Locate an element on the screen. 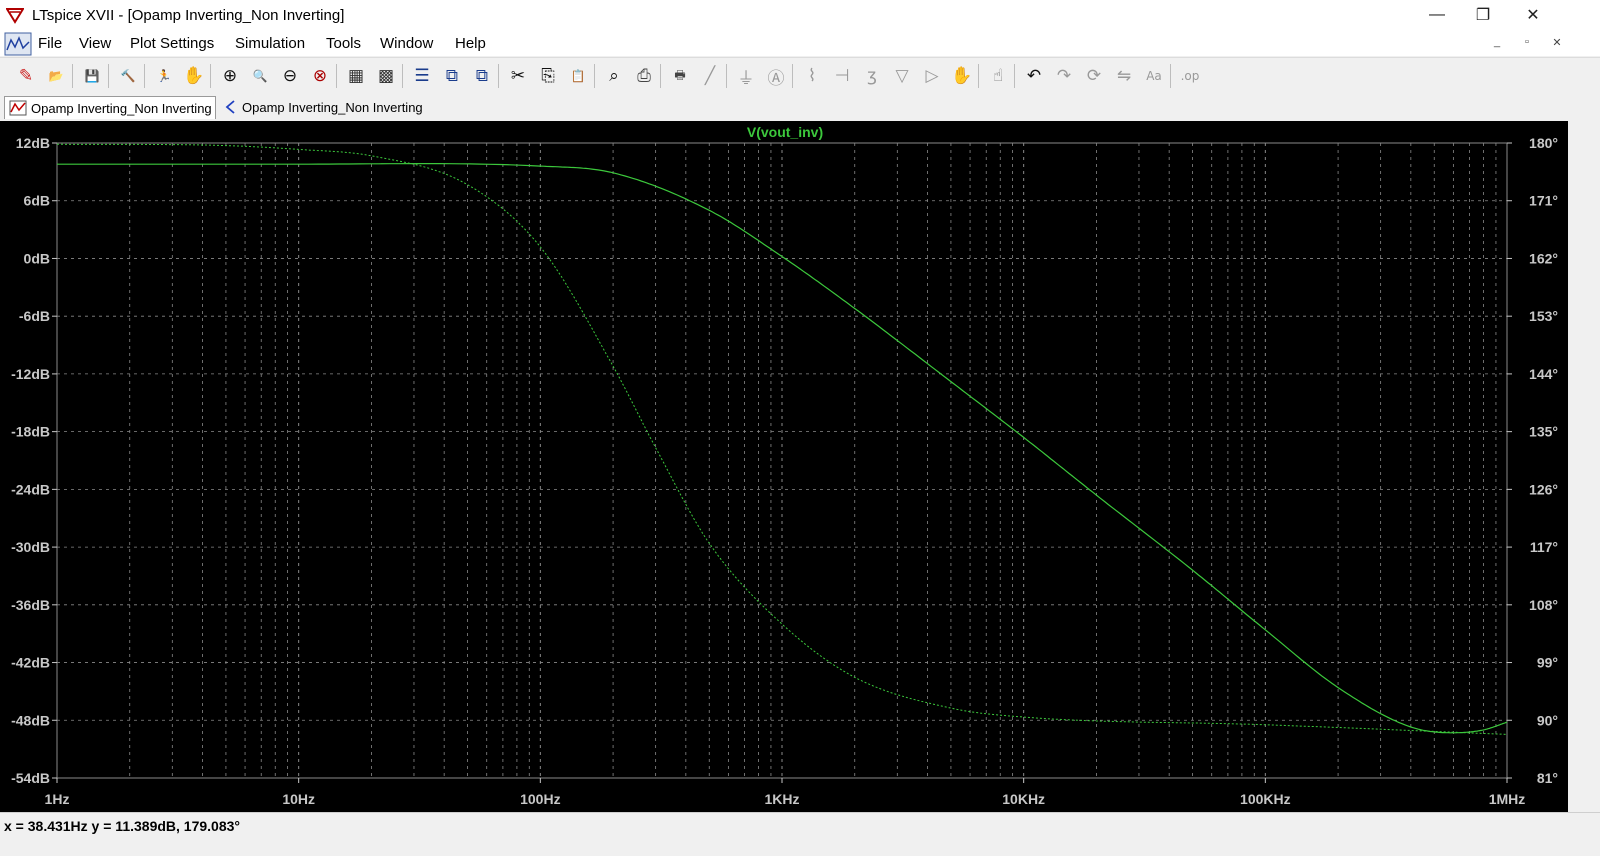 The width and height of the screenshot is (1600, 856). redo-icon: ↷ is located at coordinates (1064, 76).